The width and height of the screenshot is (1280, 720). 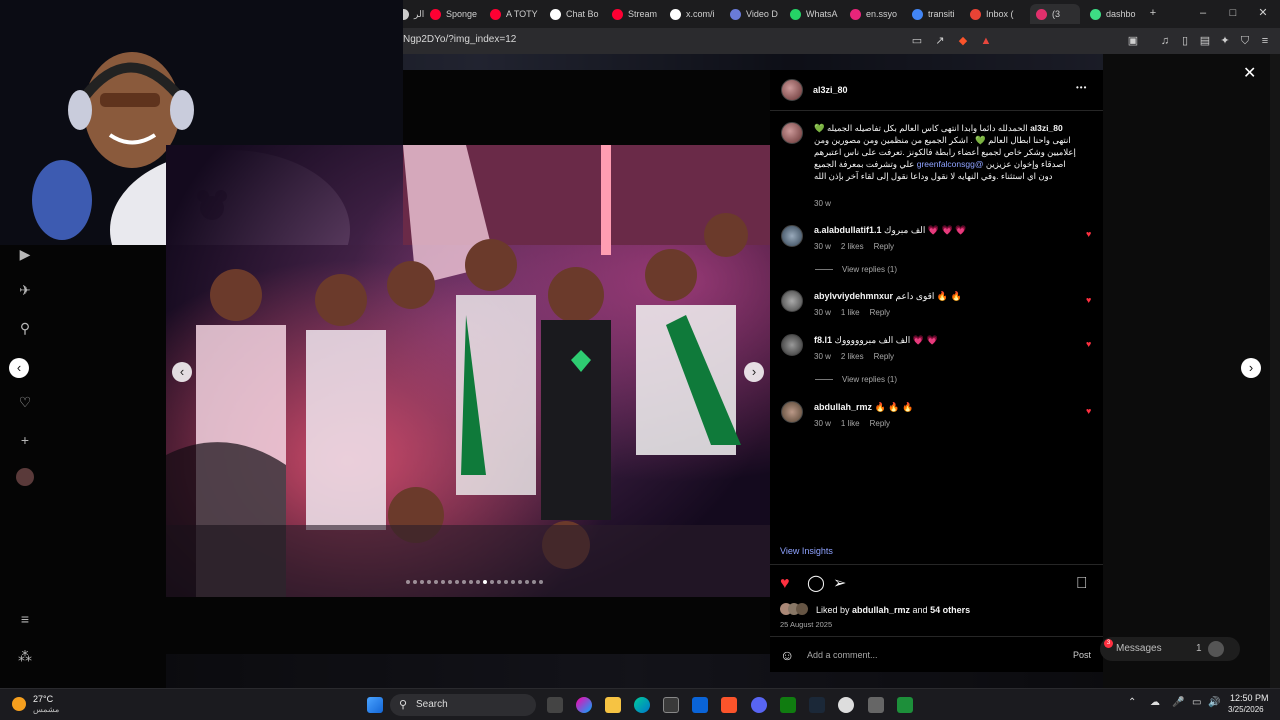 I want to click on settings-icon, so click(x=876, y=705).